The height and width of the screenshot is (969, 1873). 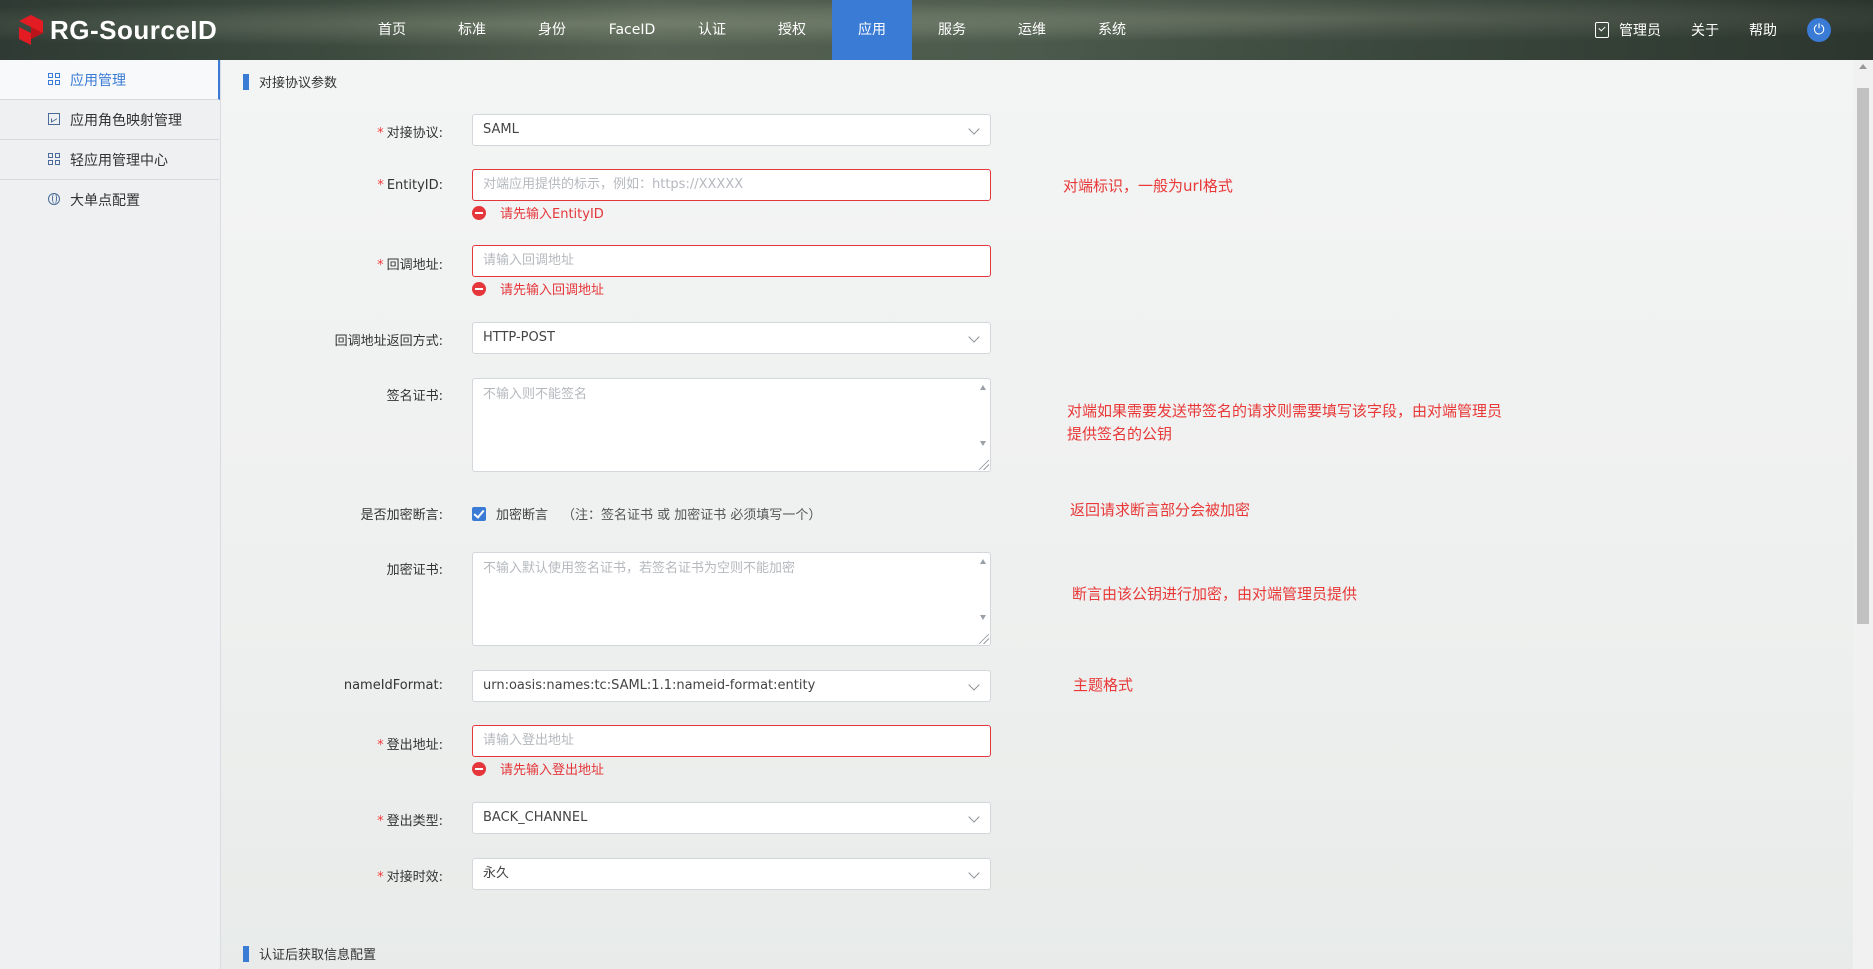 What do you see at coordinates (1763, 30) in the screenshot?
I see `help-link: 帮助` at bounding box center [1763, 30].